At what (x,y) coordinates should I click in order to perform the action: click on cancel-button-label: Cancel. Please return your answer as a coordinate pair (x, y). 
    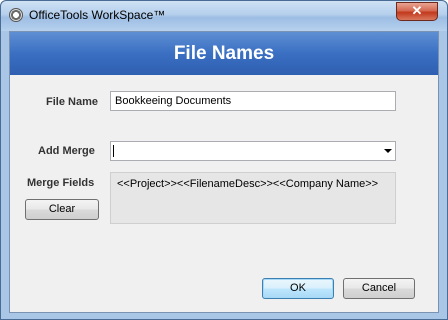
    Looking at the image, I should click on (379, 288).